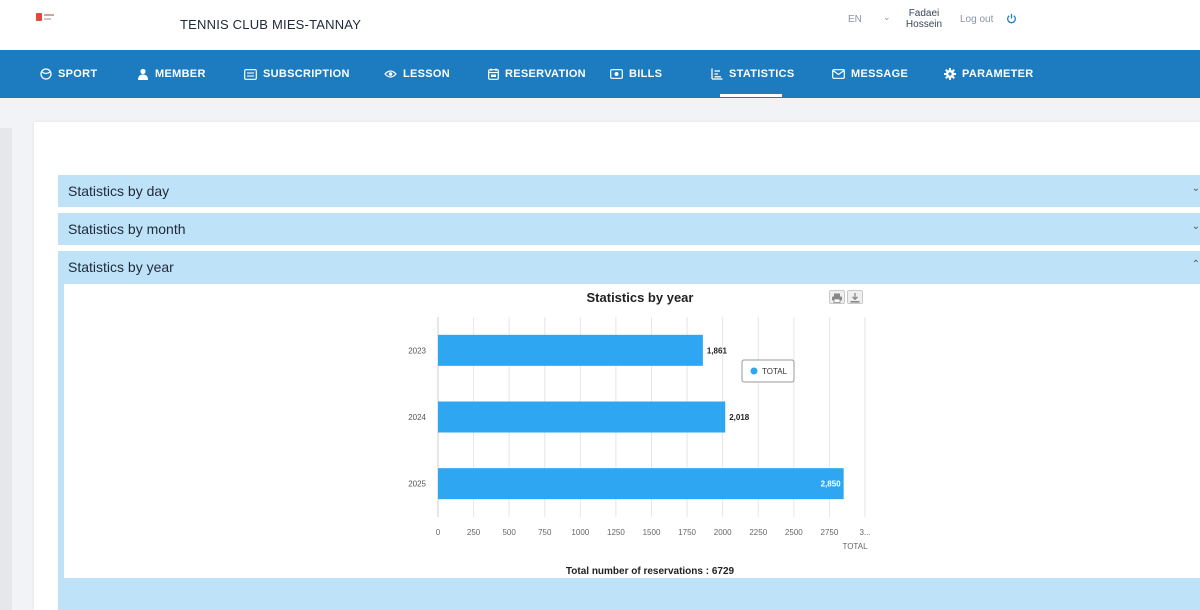  What do you see at coordinates (629, 229) in the screenshot?
I see `accordion-statistics-by-month: Statistics by month ⌄` at bounding box center [629, 229].